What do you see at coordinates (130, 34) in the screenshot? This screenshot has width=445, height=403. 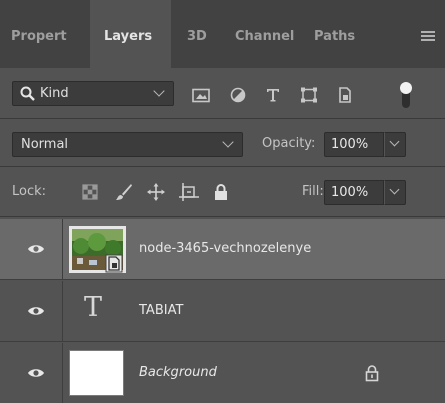 I see `tab-layers: Layers` at bounding box center [130, 34].